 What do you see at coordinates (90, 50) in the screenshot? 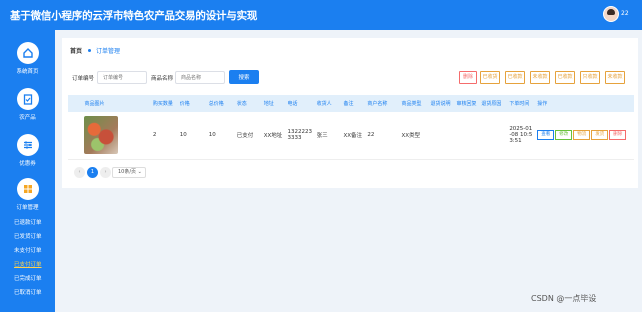
I see `breadcrumb-separator-icon` at bounding box center [90, 50].